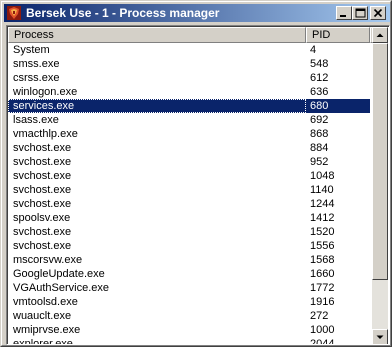 Image resolution: width=392 pixels, height=347 pixels. Describe the element at coordinates (189, 78) in the screenshot. I see `table-row: csrss.exe 612` at that location.